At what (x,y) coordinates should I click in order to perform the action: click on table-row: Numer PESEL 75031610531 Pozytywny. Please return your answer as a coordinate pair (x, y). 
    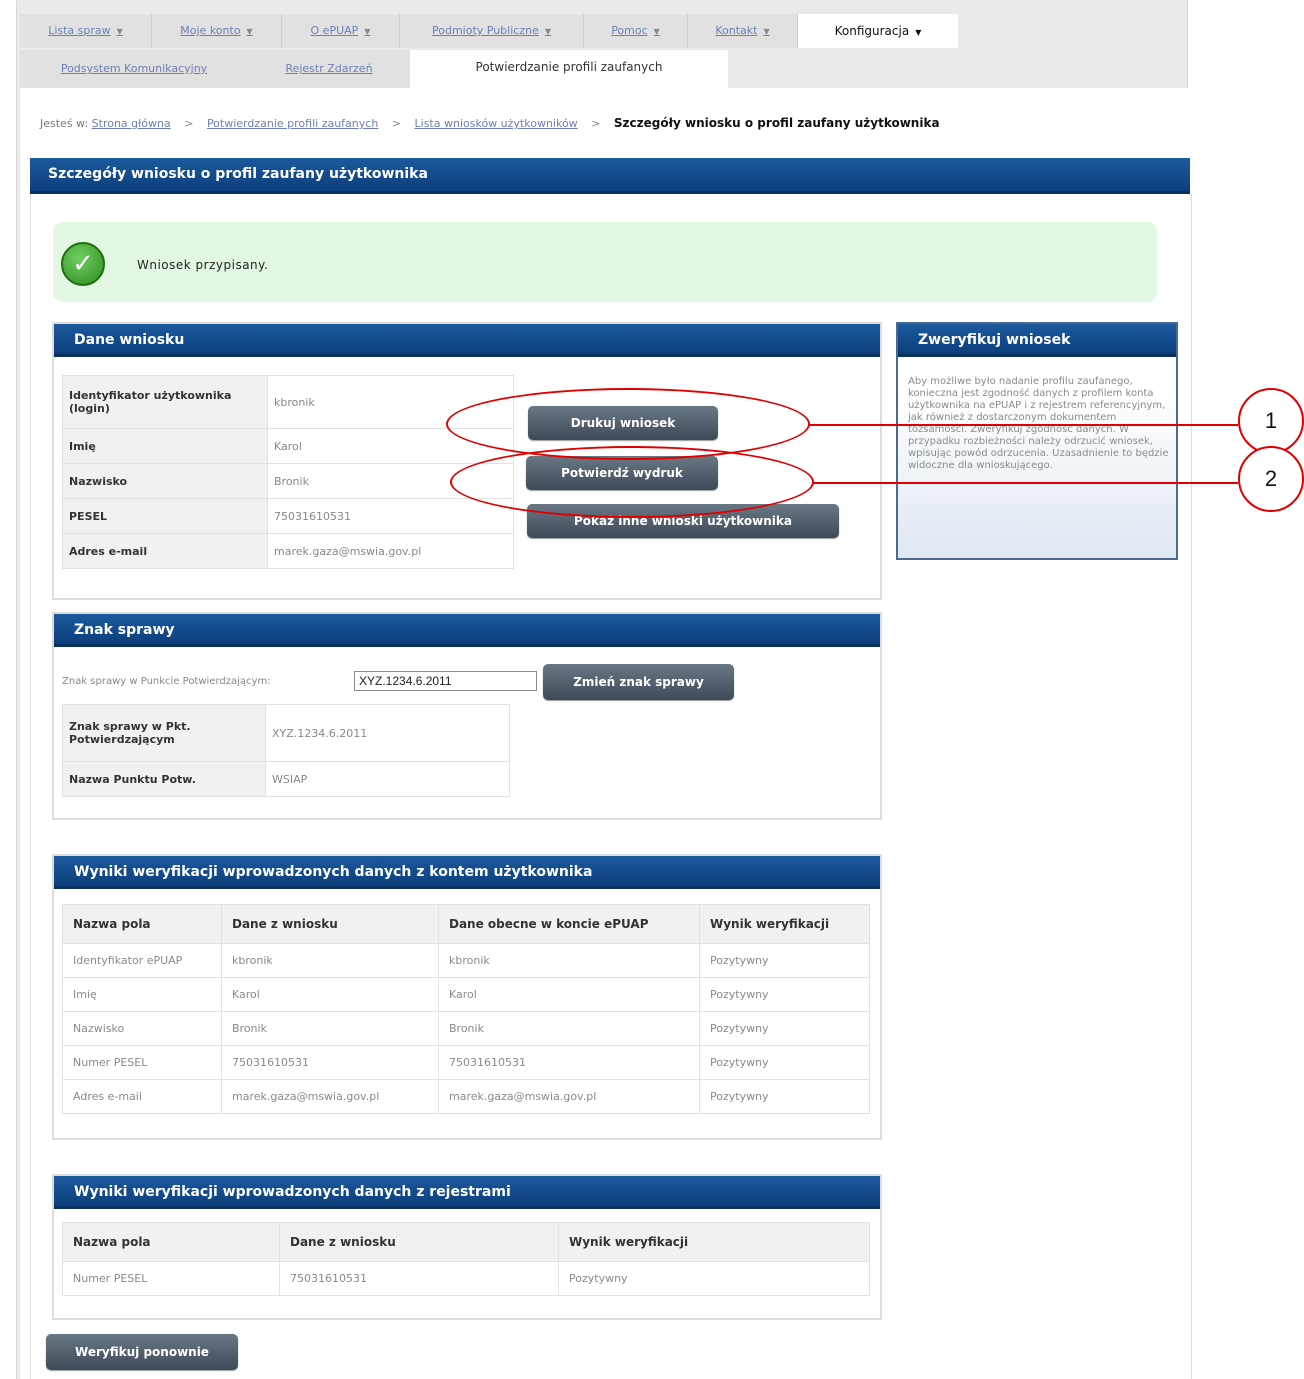
    Looking at the image, I should click on (466, 1278).